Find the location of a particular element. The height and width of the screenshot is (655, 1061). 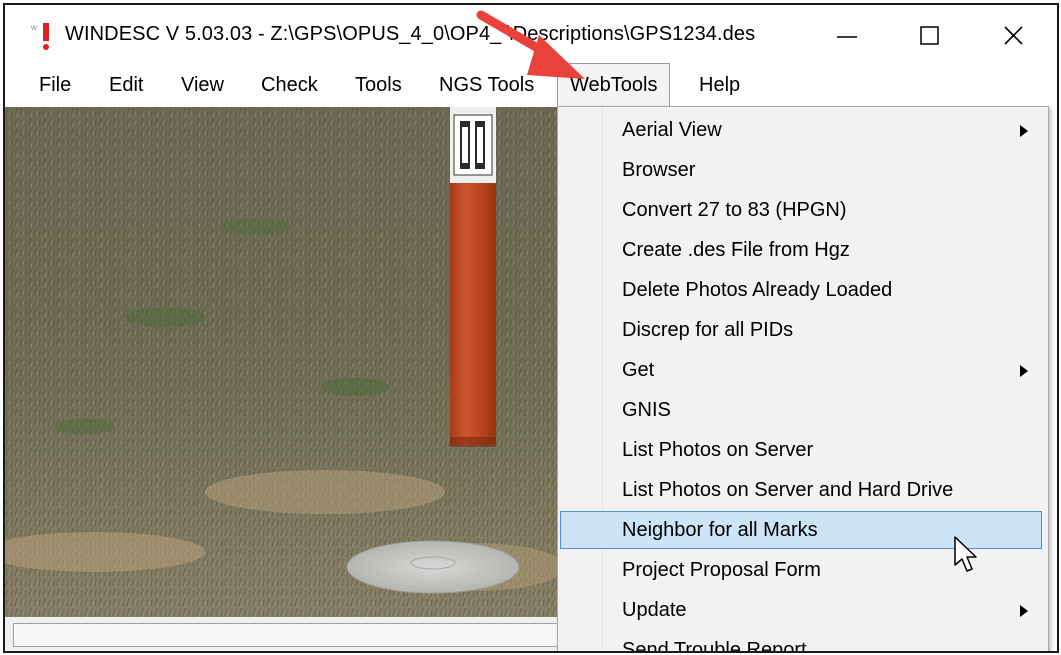

menu-check: Check is located at coordinates (289, 85).